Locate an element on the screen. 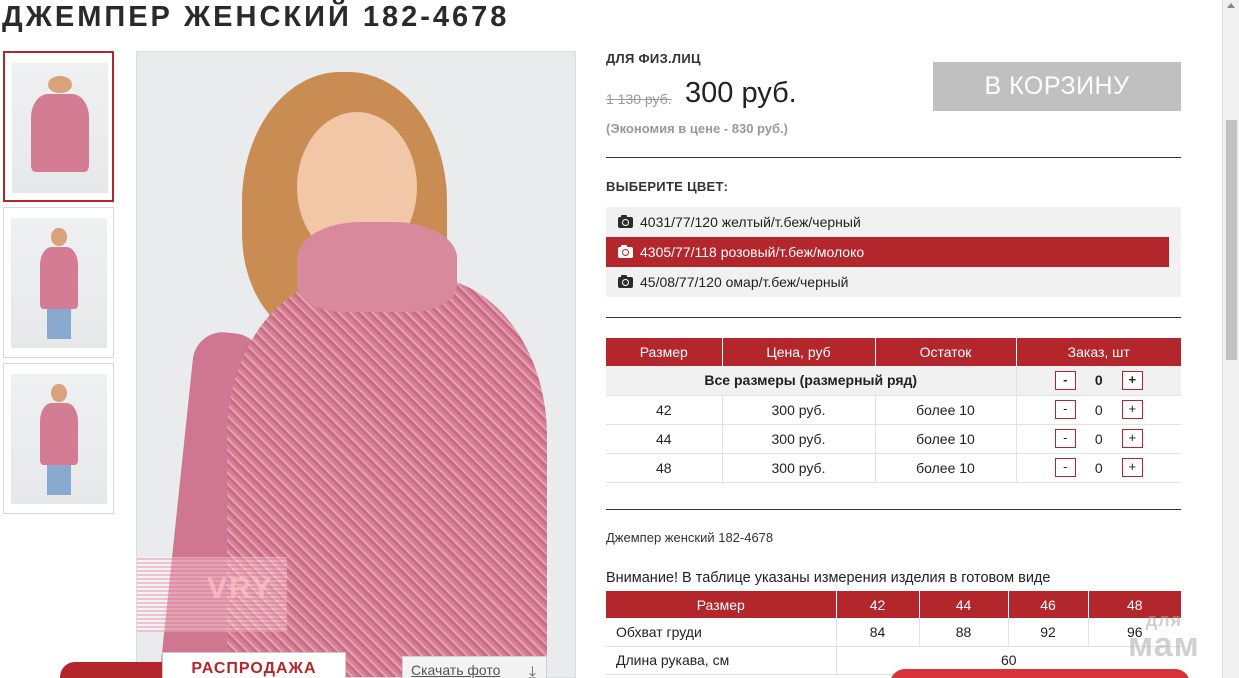  color-option-3: 45/08/77/120 омар/т.беж/черный is located at coordinates (893, 282).